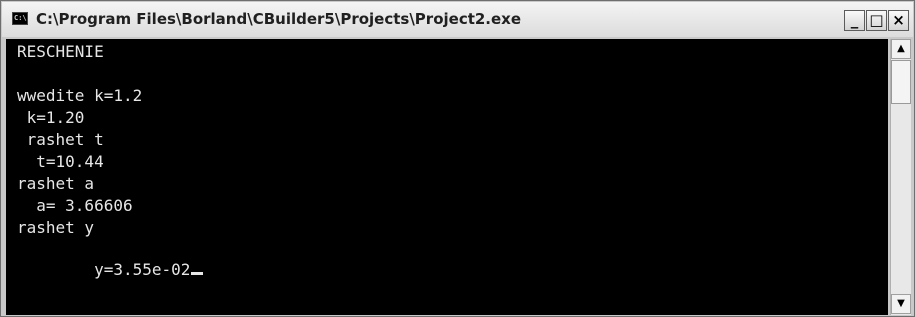 The width and height of the screenshot is (915, 317). What do you see at coordinates (900, 177) in the screenshot?
I see `vertical-scrollbar: ▲ ▼` at bounding box center [900, 177].